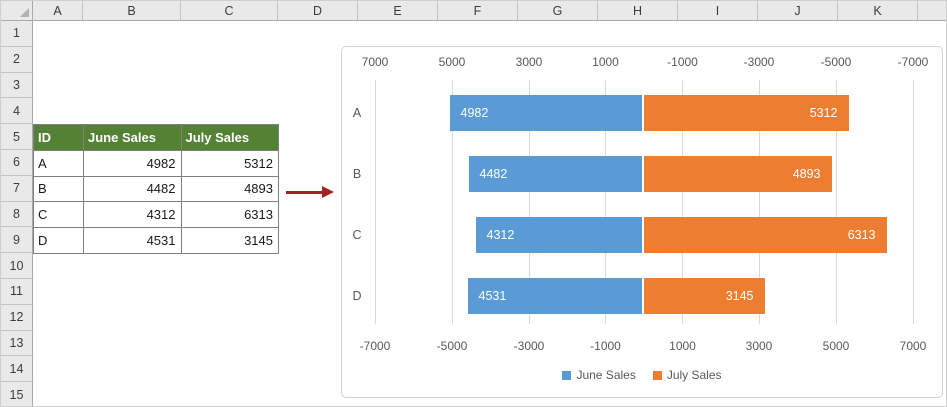  What do you see at coordinates (17, 11) in the screenshot?
I see `select-all-corner` at bounding box center [17, 11].